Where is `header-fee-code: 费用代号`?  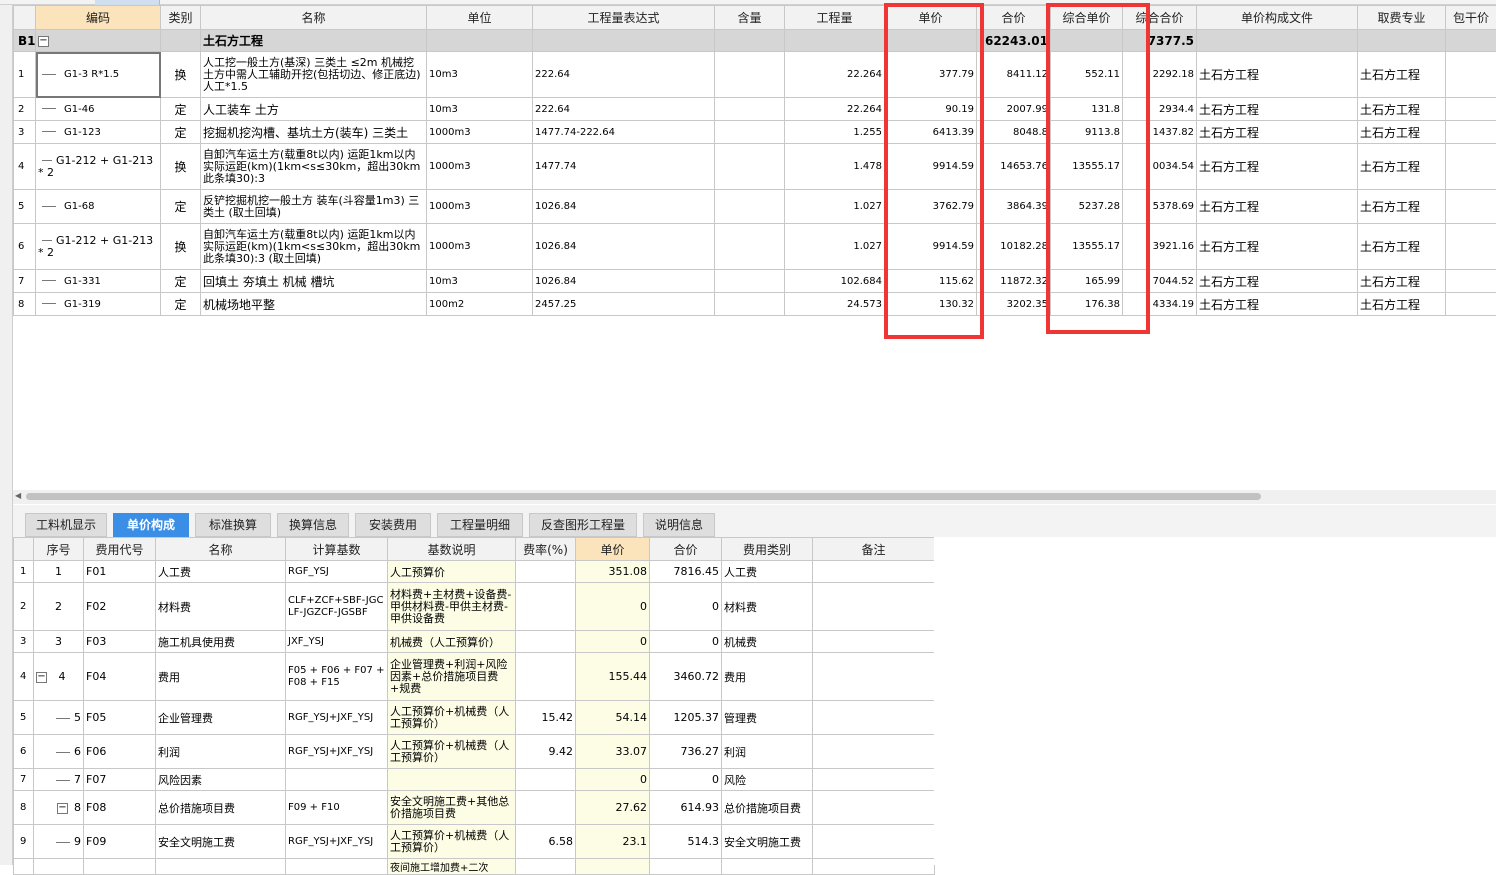
header-fee-code: 费用代号 is located at coordinates (120, 549).